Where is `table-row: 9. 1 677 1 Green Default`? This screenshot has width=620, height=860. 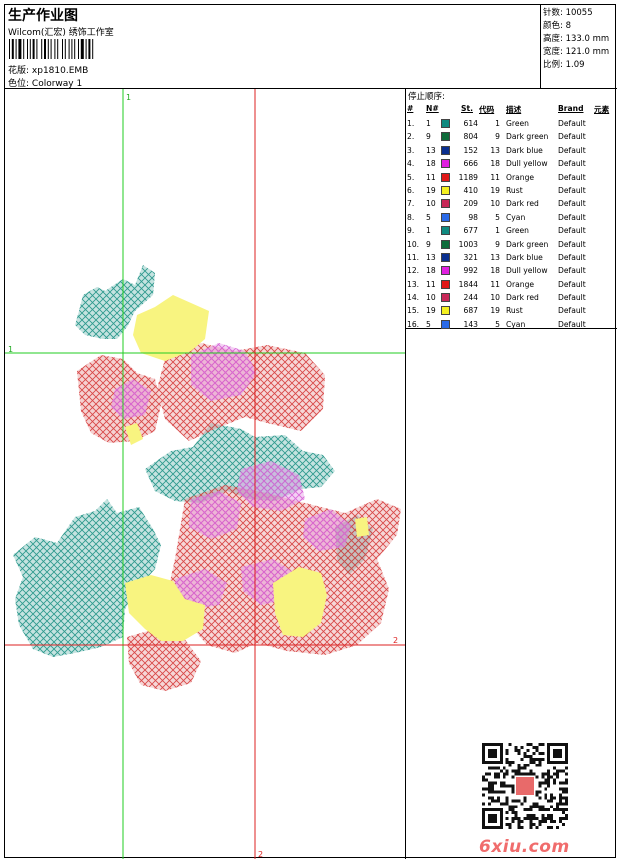
table-row: 9. 1 677 1 Green Default is located at coordinates (511, 232).